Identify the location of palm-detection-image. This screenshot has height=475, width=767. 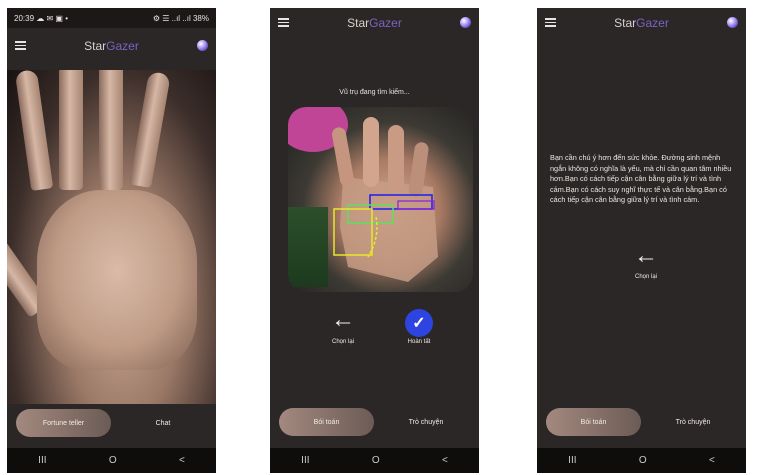
(380, 199).